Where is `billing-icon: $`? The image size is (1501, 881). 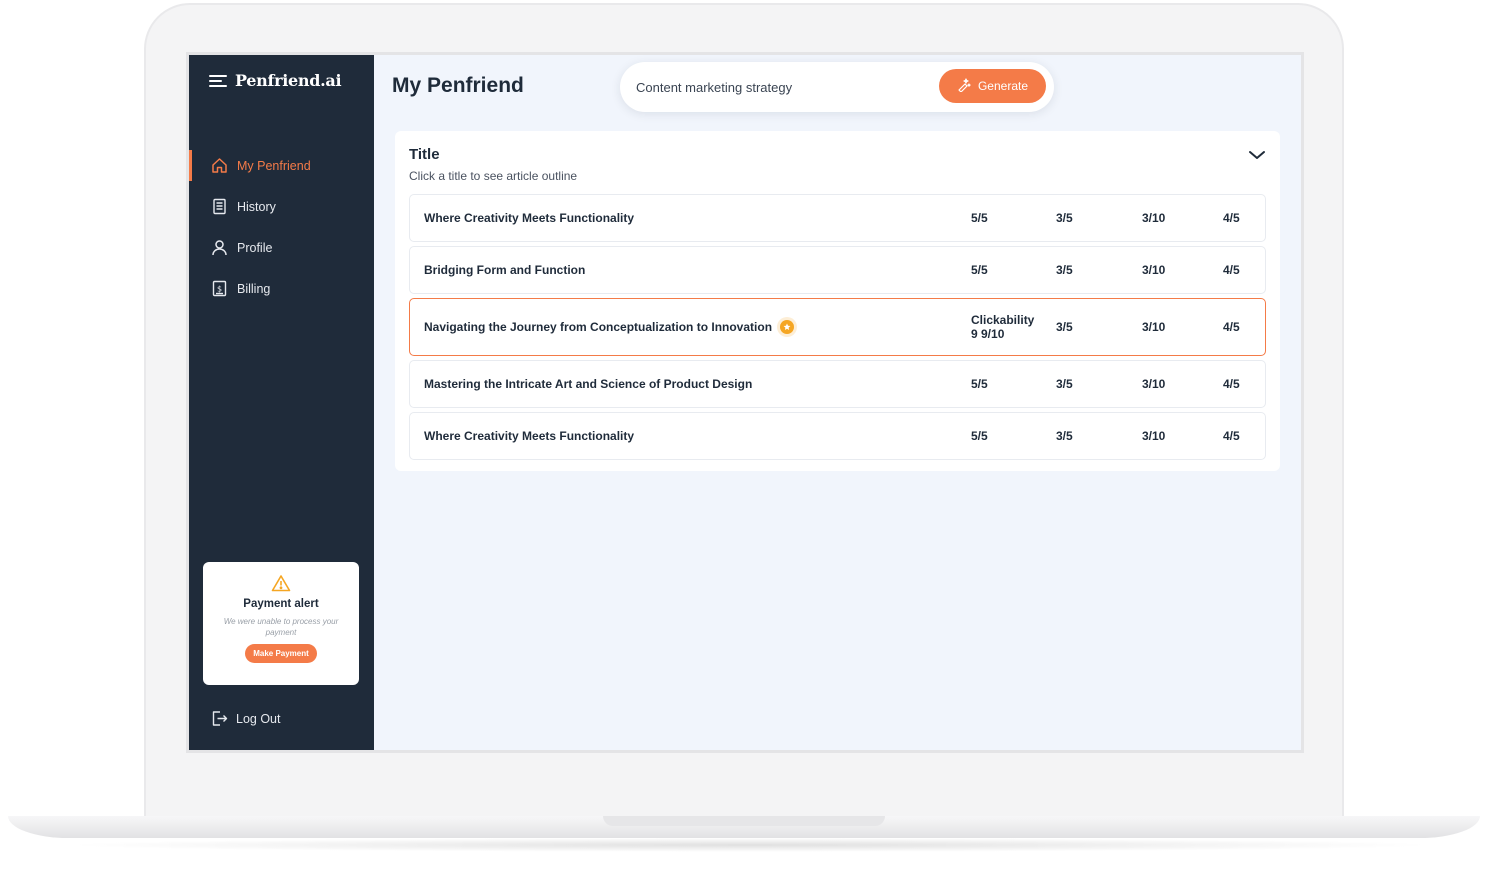 billing-icon: $ is located at coordinates (219, 288).